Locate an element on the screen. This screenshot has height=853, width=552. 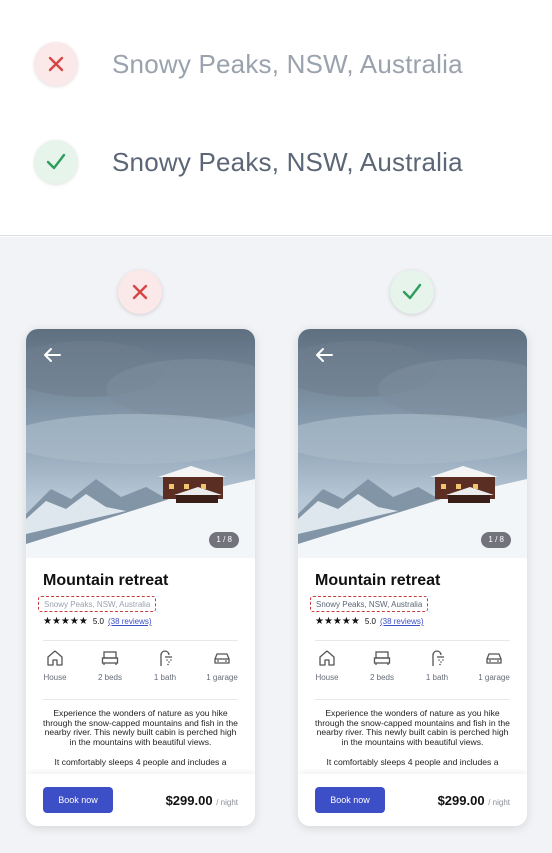
good-card-badge is located at coordinates (412, 292).